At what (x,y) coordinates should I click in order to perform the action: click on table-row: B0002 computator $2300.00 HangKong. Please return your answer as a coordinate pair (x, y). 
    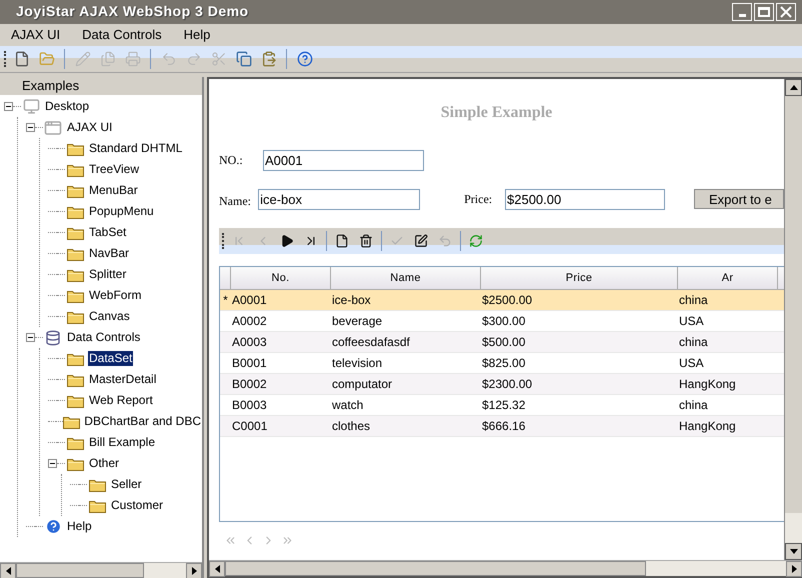
    Looking at the image, I should click on (502, 384).